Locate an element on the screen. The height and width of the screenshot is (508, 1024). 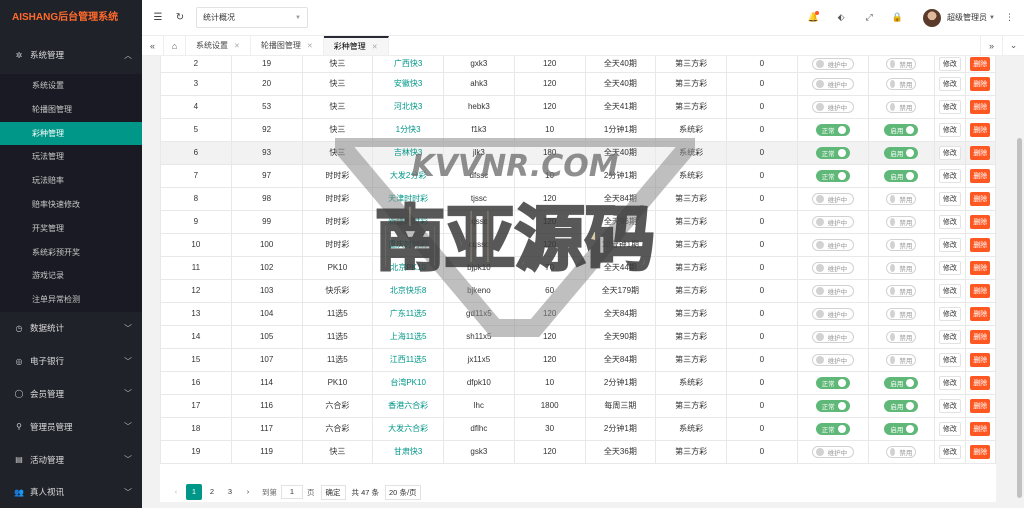
sidebar-item-0: 系统设置 is located at coordinates (71, 86).